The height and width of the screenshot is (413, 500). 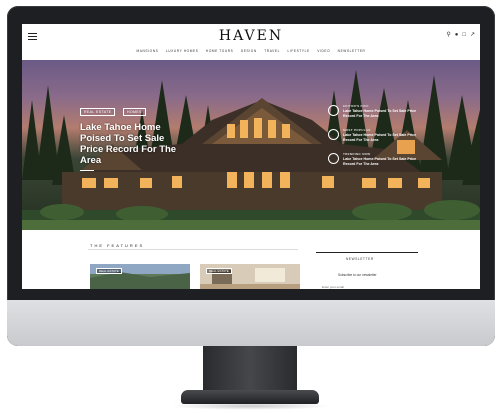 What do you see at coordinates (357, 275) in the screenshot?
I see `newsletter-text: Subscribe to our newsletter` at bounding box center [357, 275].